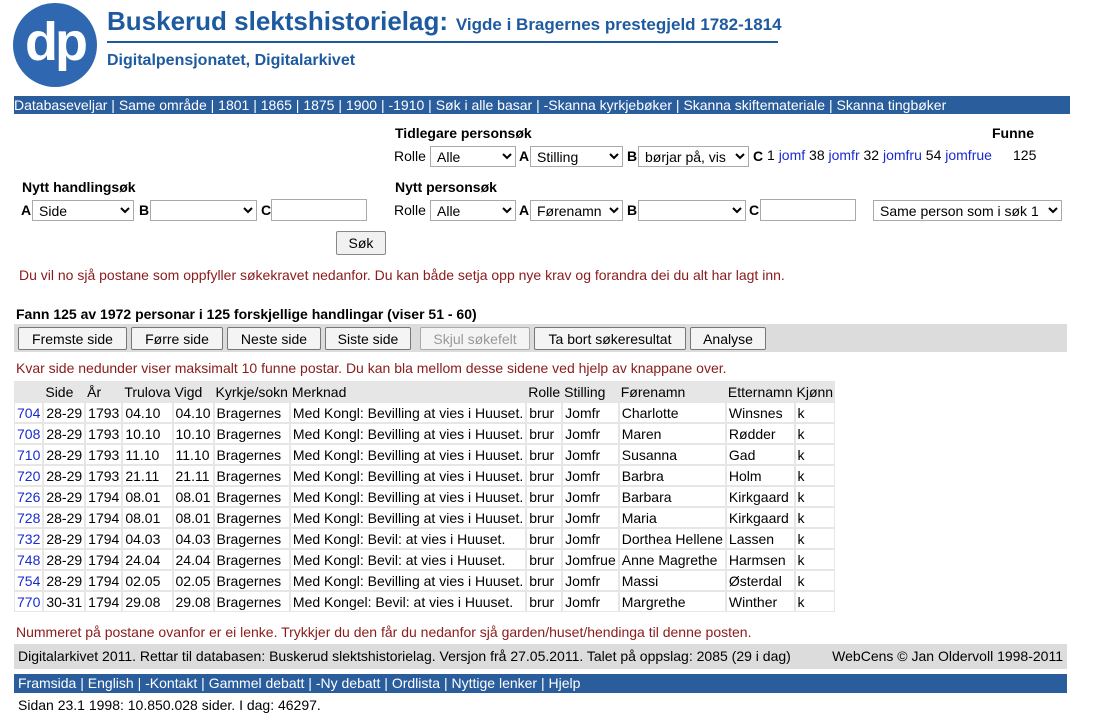 This screenshot has width=1100, height=727. I want to click on top-nav-link: Databaseveljar, so click(60, 105).